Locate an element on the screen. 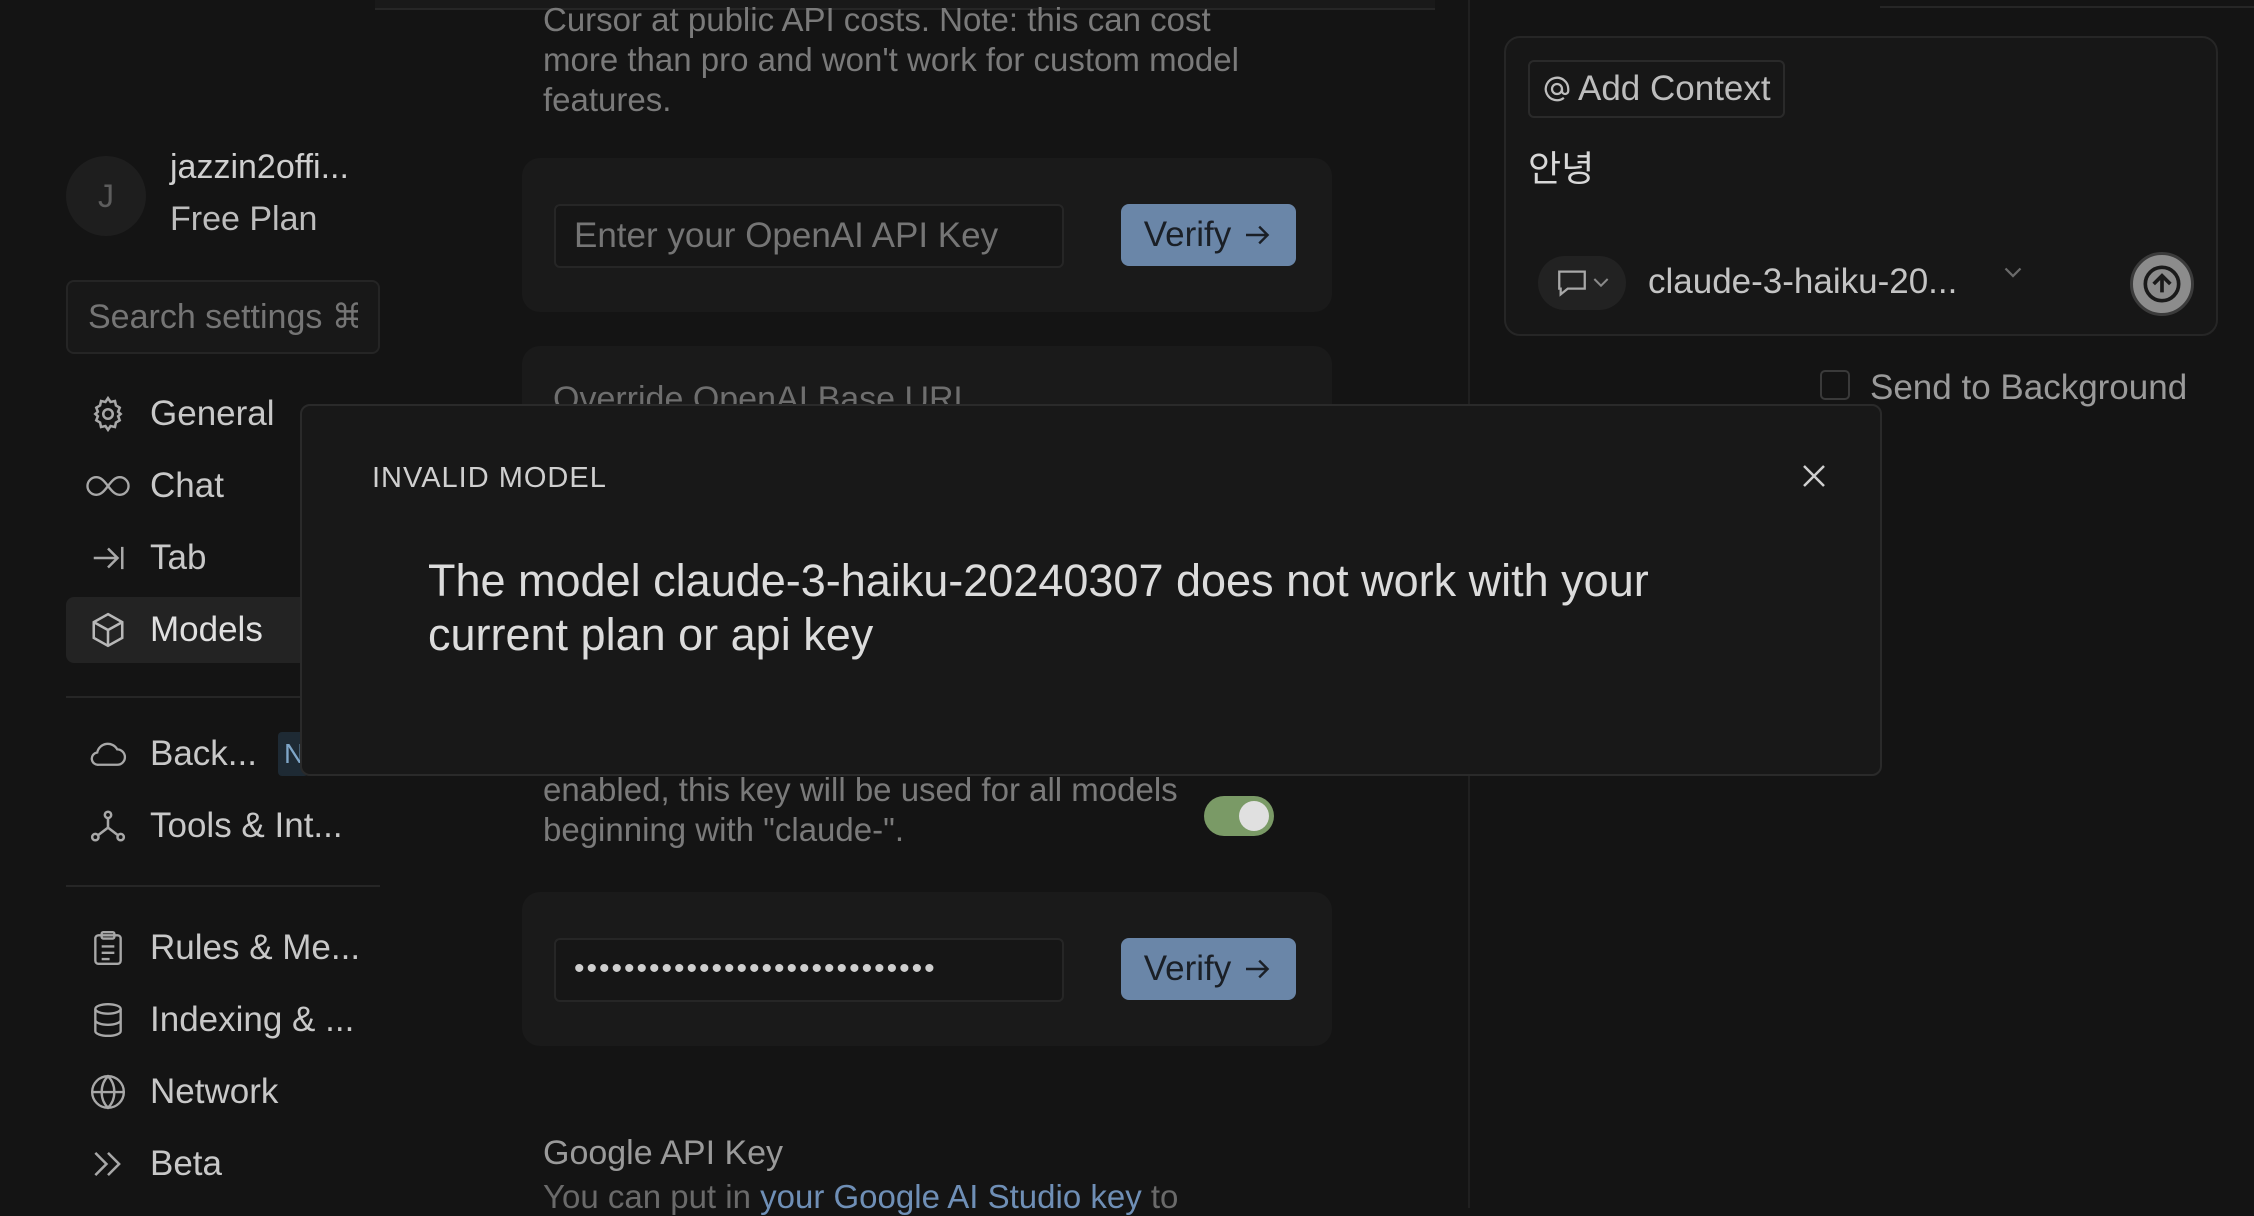  cloud-icon is located at coordinates (108, 754).